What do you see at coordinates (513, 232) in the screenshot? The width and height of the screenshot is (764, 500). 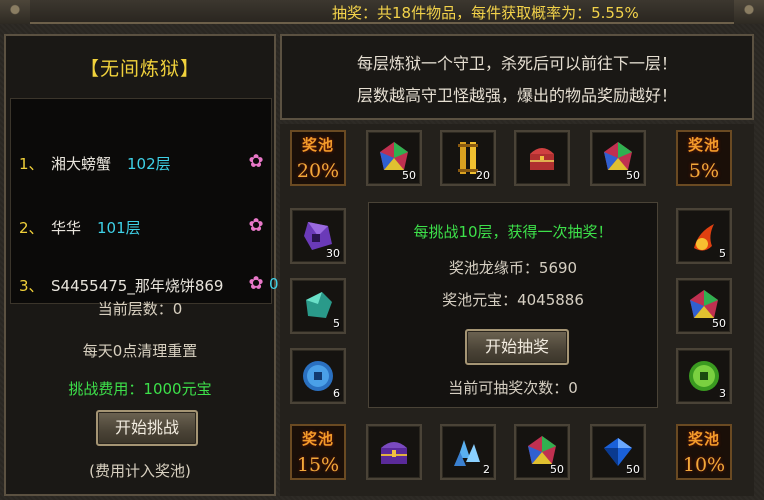 I see `lottery-headline: 每挑战10层，获得一次抽奖！` at bounding box center [513, 232].